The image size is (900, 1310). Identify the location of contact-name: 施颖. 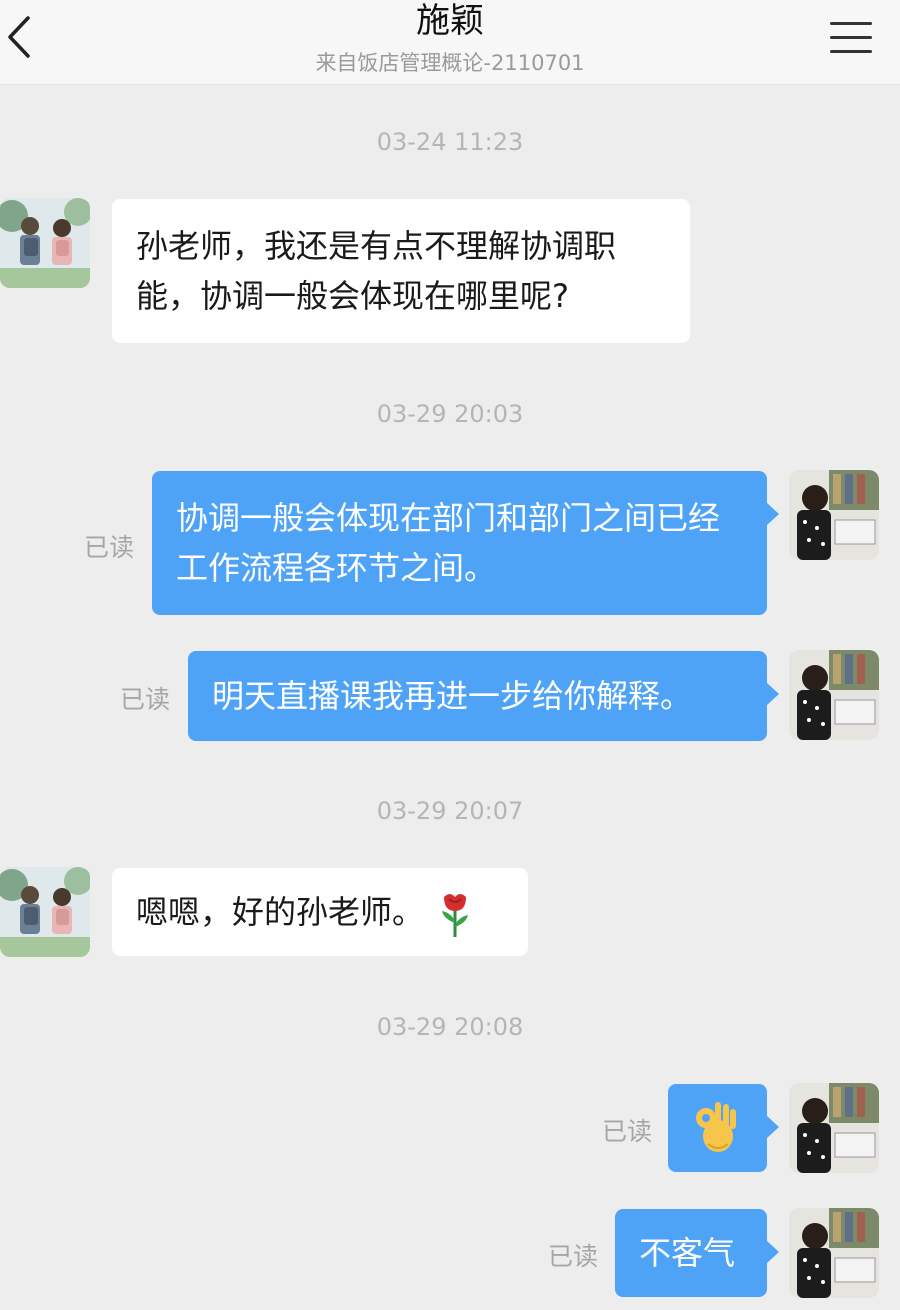
(450, 21).